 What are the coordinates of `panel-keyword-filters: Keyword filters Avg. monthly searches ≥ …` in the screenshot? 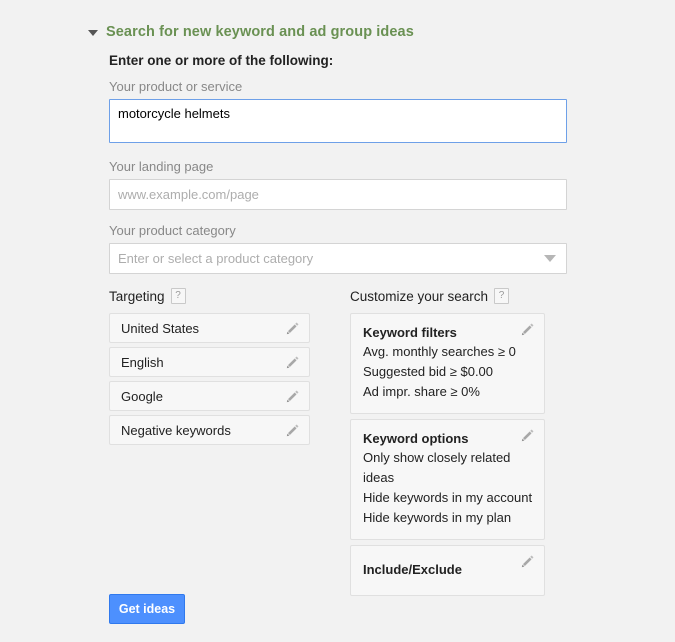 It's located at (447, 363).